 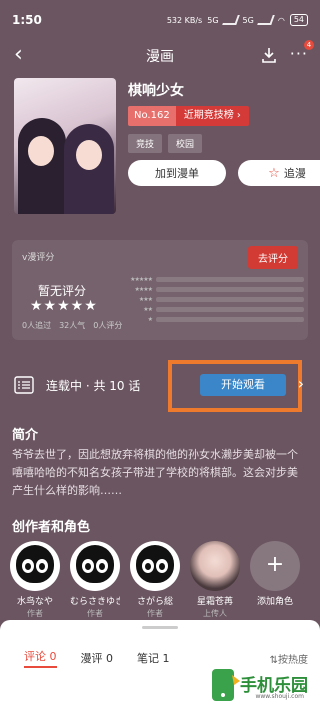 I want to click on add-character-label: 添加角色, so click(x=274, y=602).